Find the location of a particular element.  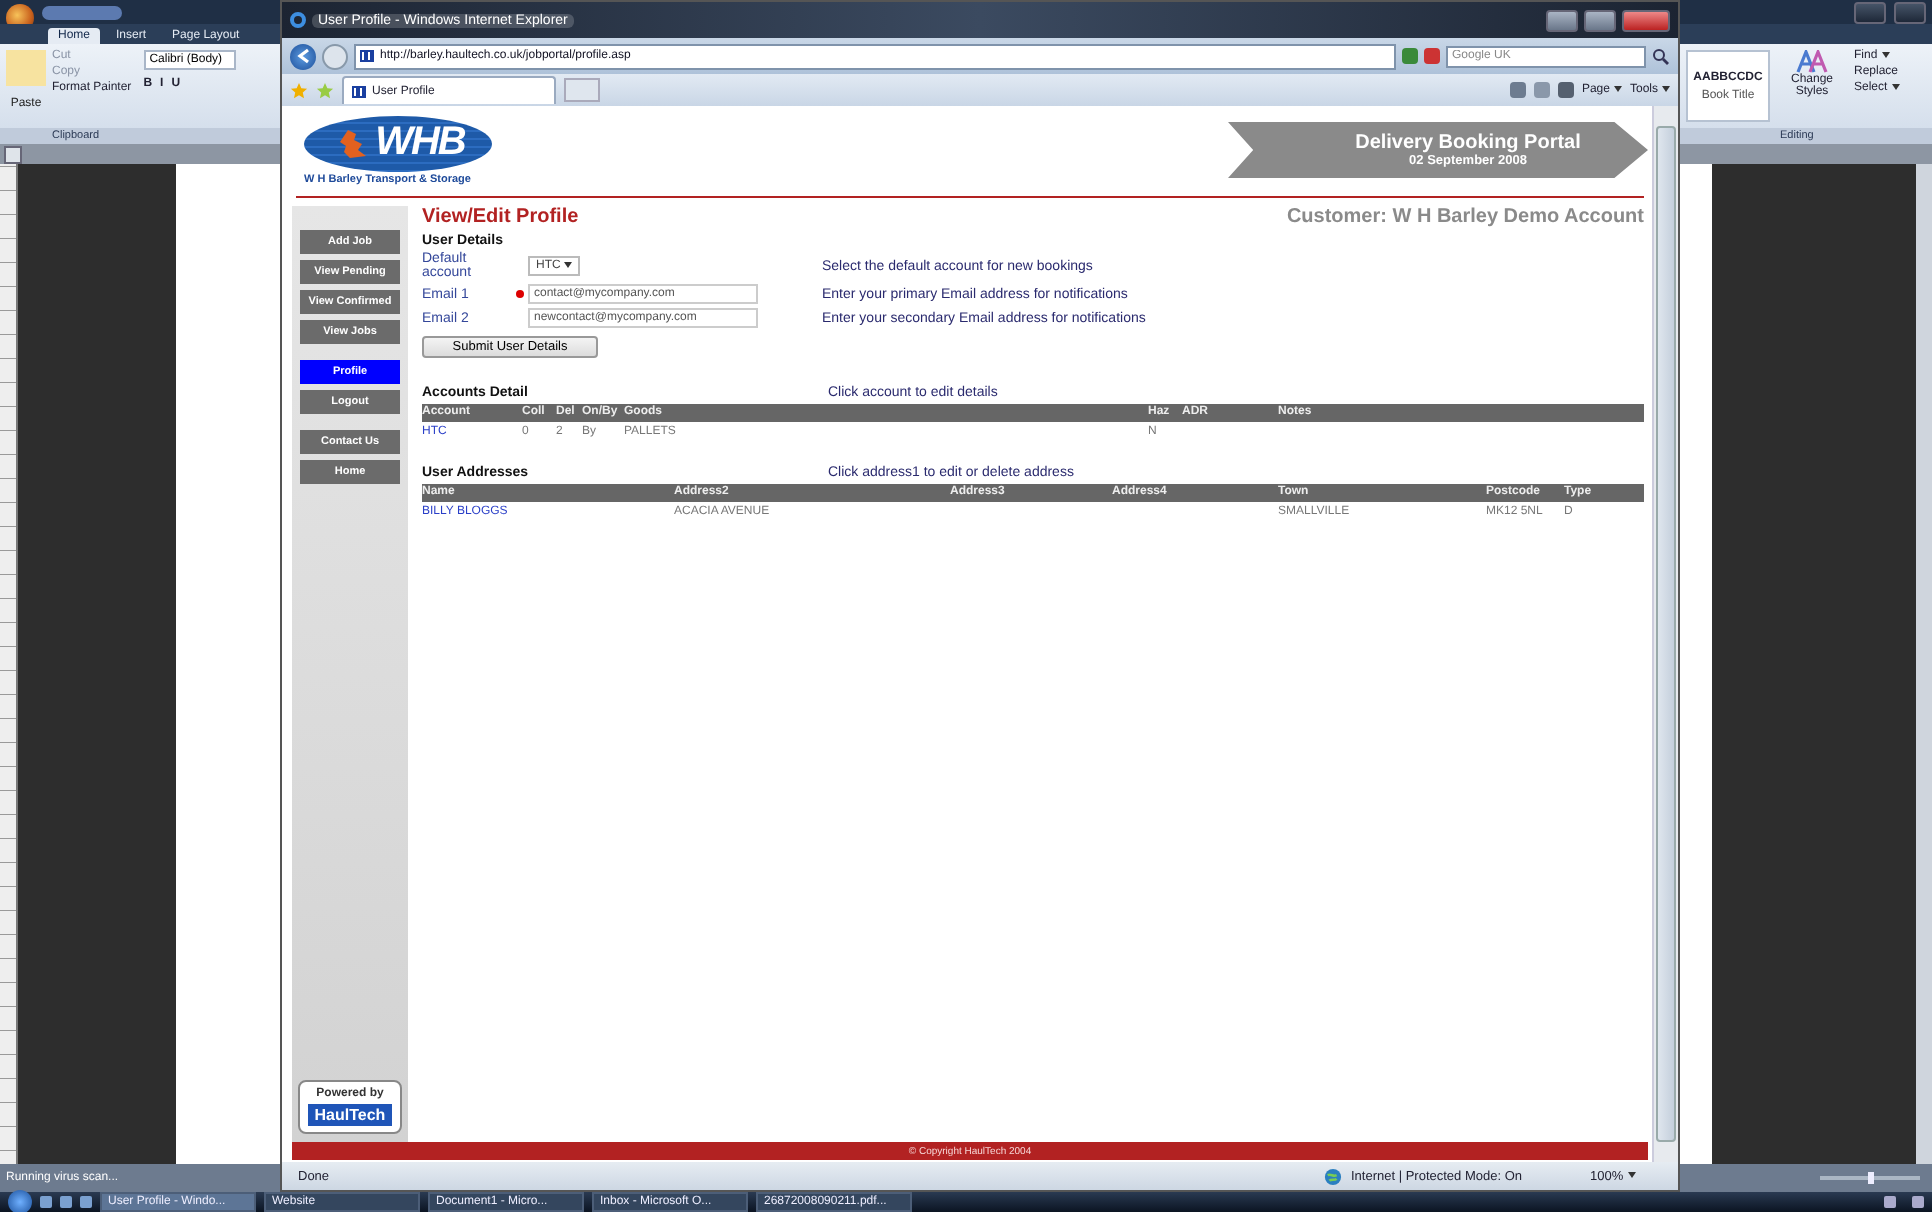

quick-access-toolbar-icon is located at coordinates (82, 12).